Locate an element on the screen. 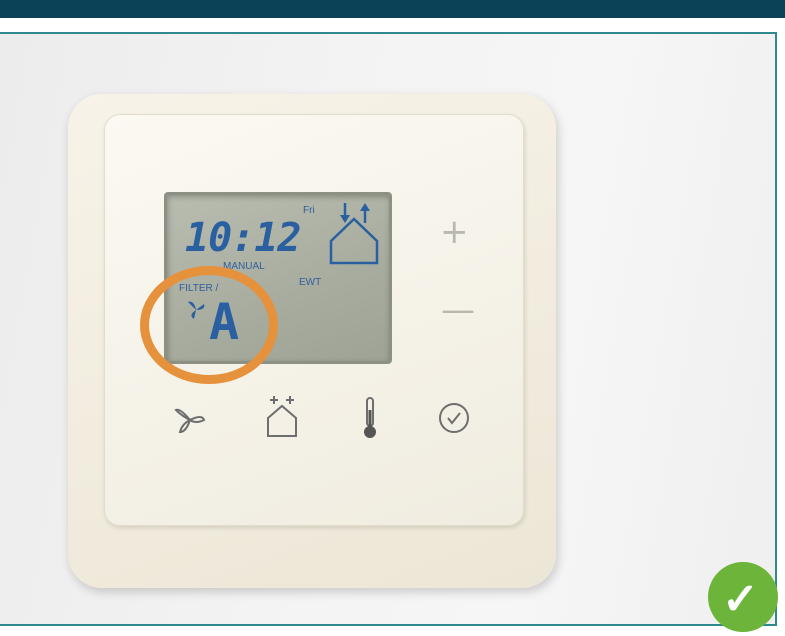 Image resolution: width=785 pixels, height=636 pixels. thermometer-icon is located at coordinates (370, 417).